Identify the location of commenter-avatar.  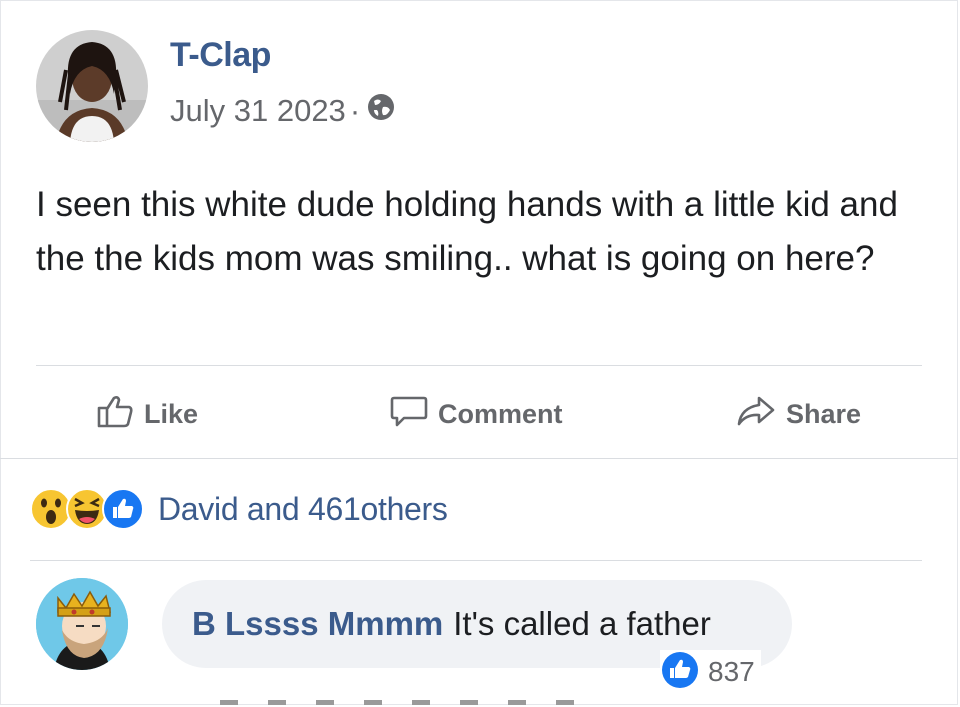
(82, 624).